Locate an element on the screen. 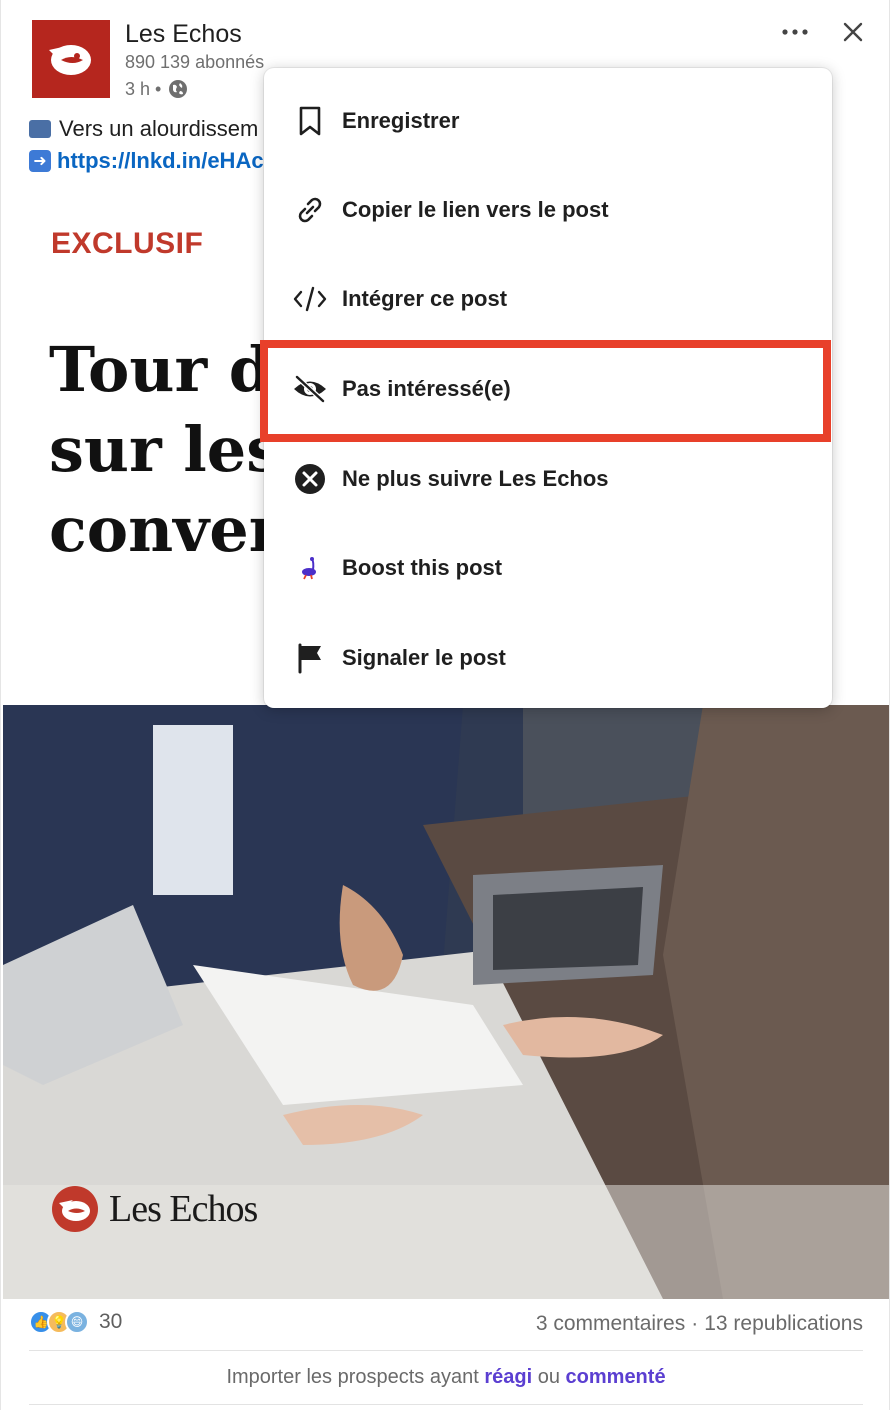 This screenshot has width=890, height=1410. ostrich-icon is located at coordinates (310, 568).